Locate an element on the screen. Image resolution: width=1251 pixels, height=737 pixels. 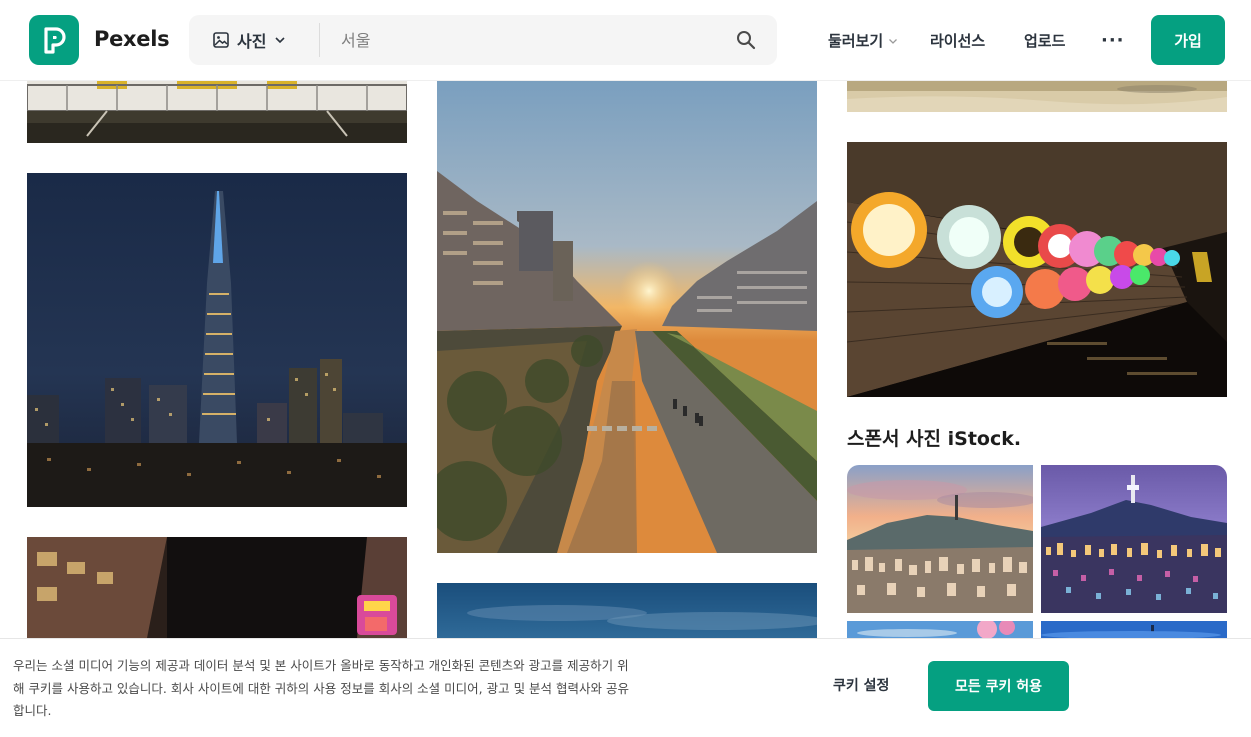
search-type-label: 사진 is located at coordinates (252, 41).